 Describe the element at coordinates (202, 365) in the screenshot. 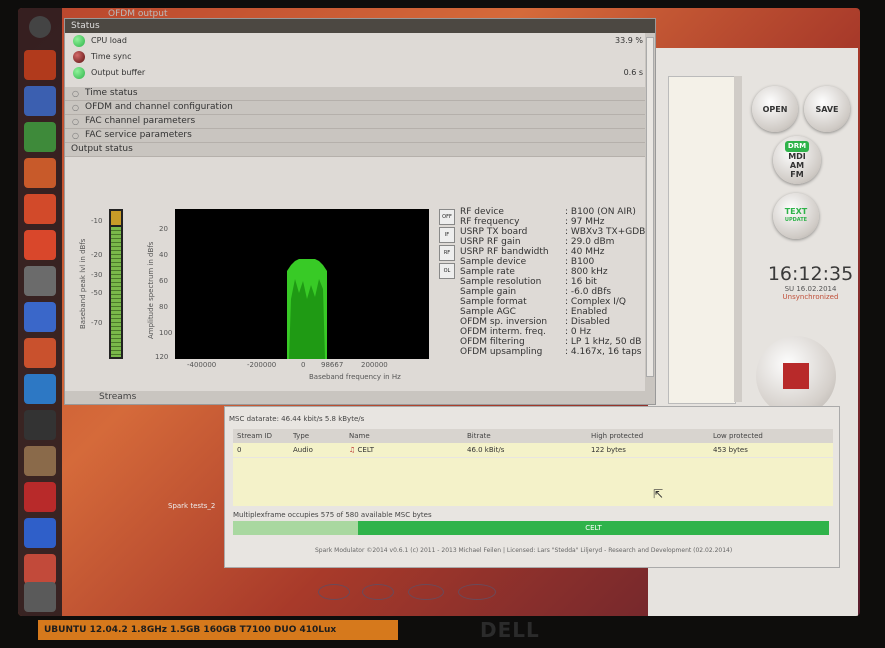

I see `spec-xtick: -400000` at that location.